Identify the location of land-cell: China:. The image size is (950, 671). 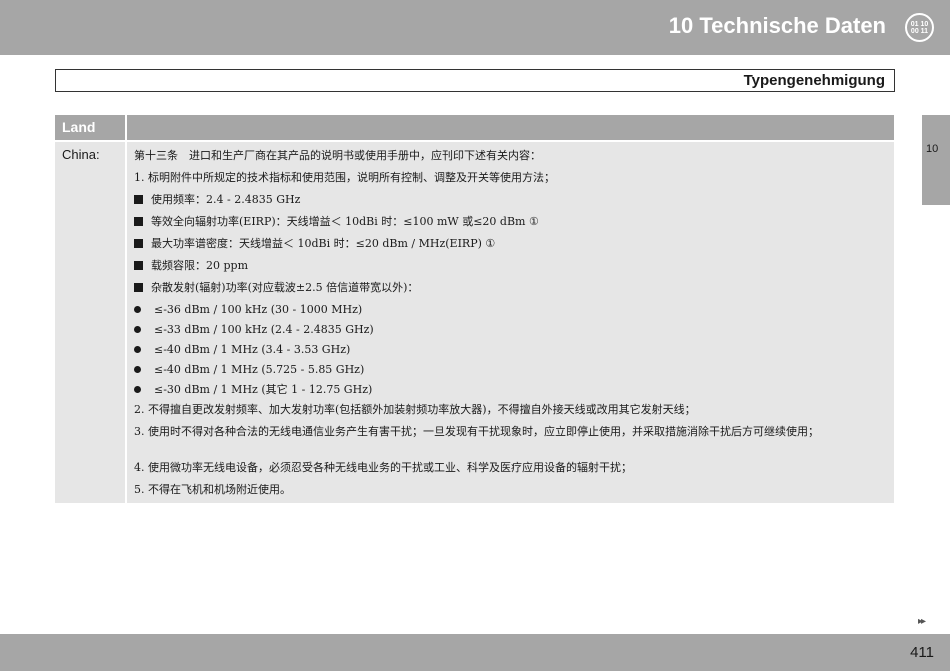
(90, 322).